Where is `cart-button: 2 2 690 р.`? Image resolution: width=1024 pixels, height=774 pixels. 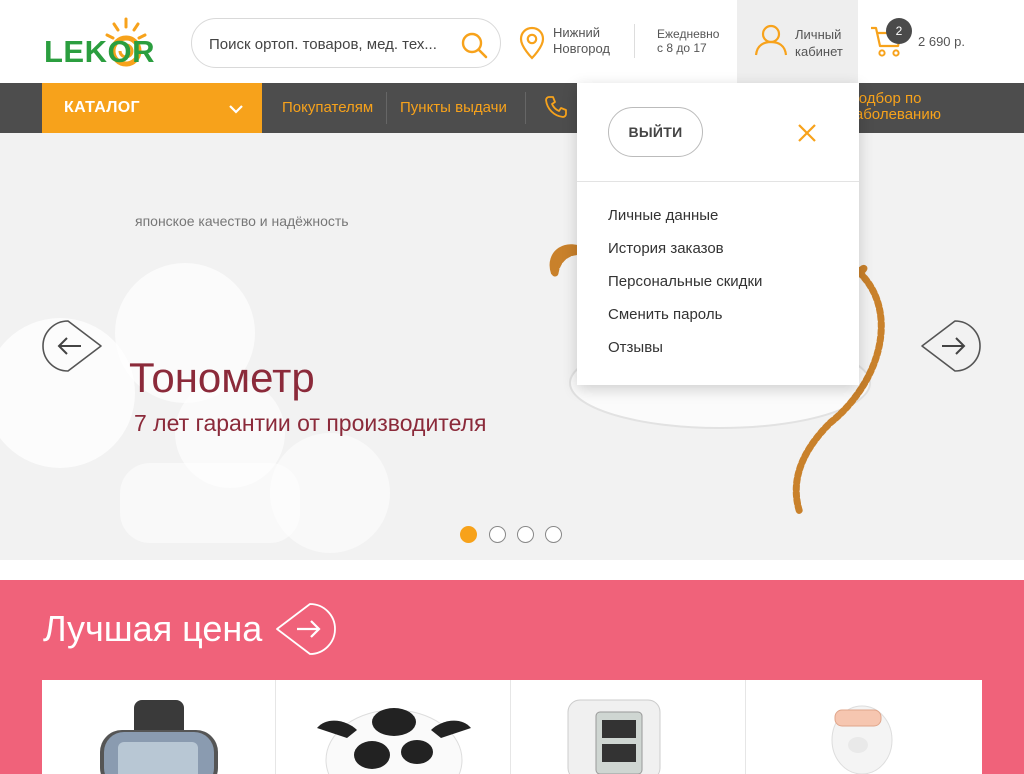 cart-button: 2 2 690 р. is located at coordinates (940, 41).